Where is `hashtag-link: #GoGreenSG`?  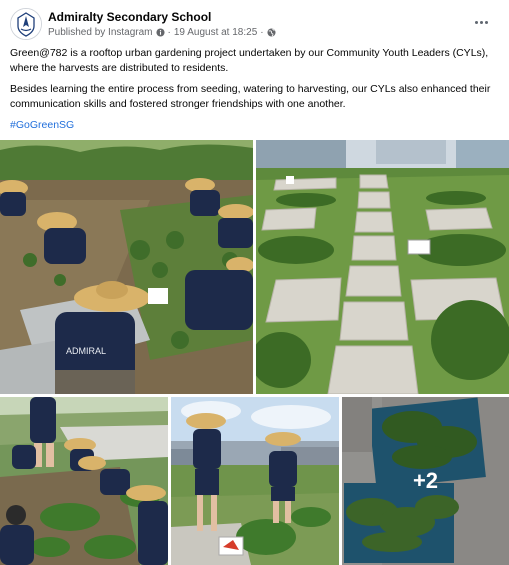 hashtag-link: #GoGreenSG is located at coordinates (42, 125).